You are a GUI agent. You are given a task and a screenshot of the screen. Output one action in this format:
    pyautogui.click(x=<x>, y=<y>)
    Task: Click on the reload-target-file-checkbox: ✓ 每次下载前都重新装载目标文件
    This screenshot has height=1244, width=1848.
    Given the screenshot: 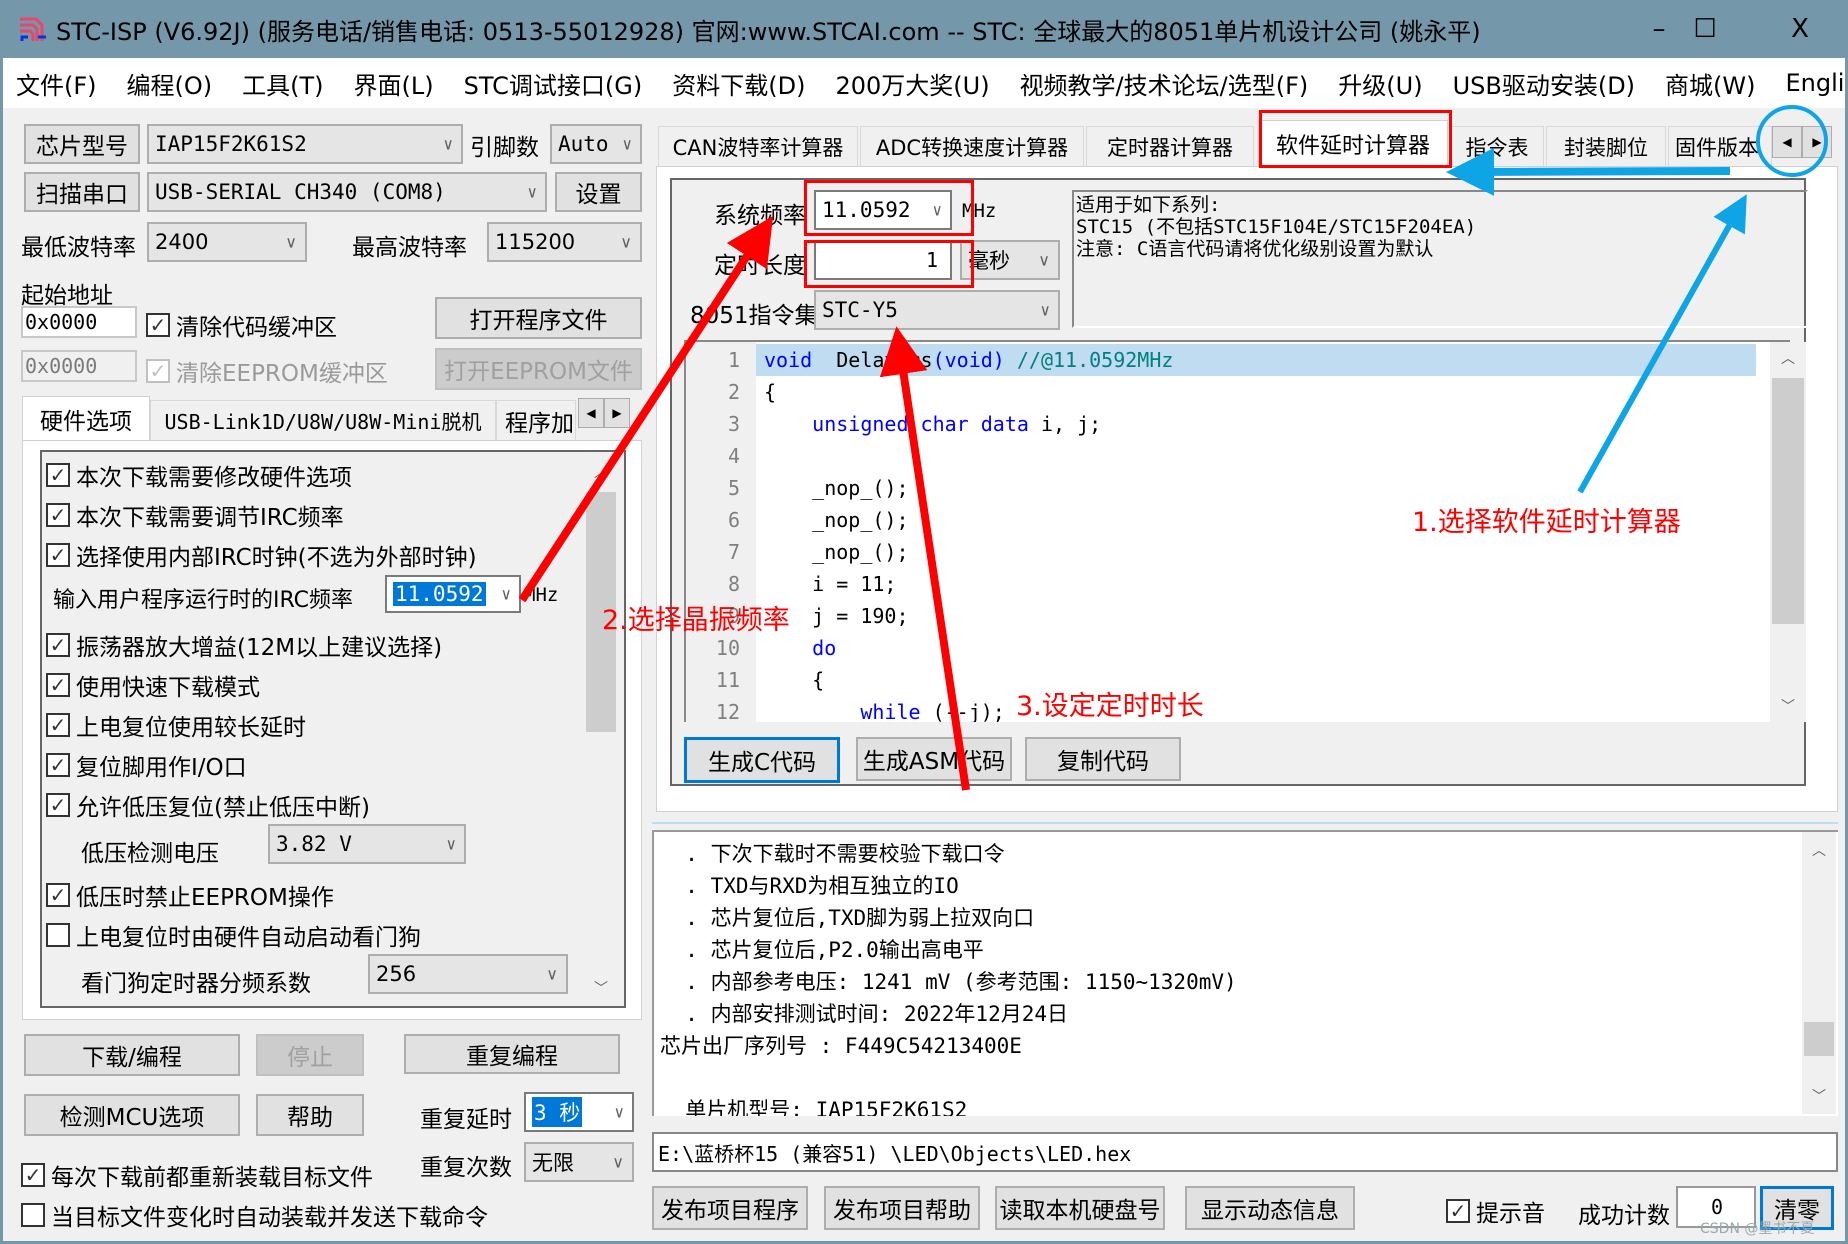 What is the action you would take?
    pyautogui.click(x=197, y=1175)
    